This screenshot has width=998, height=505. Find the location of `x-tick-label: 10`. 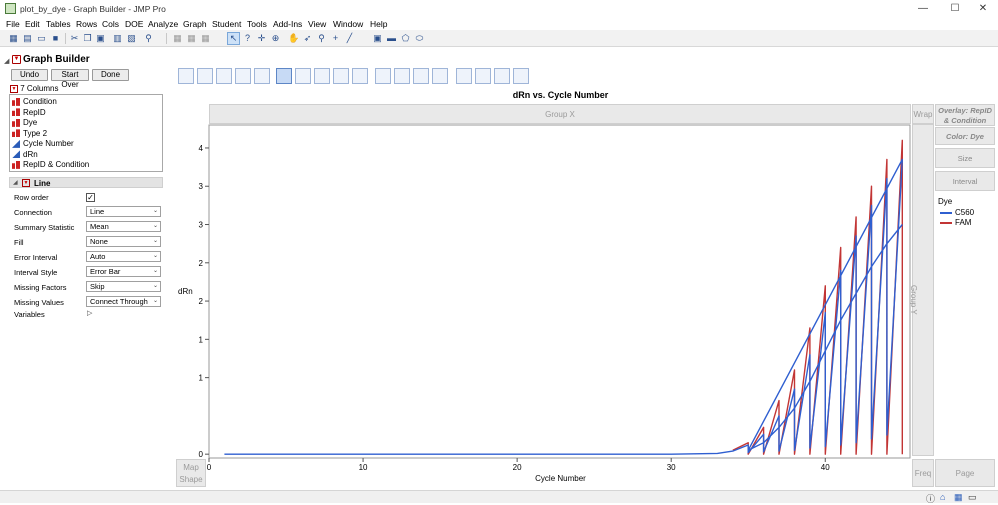

x-tick-label: 10 is located at coordinates (363, 467).